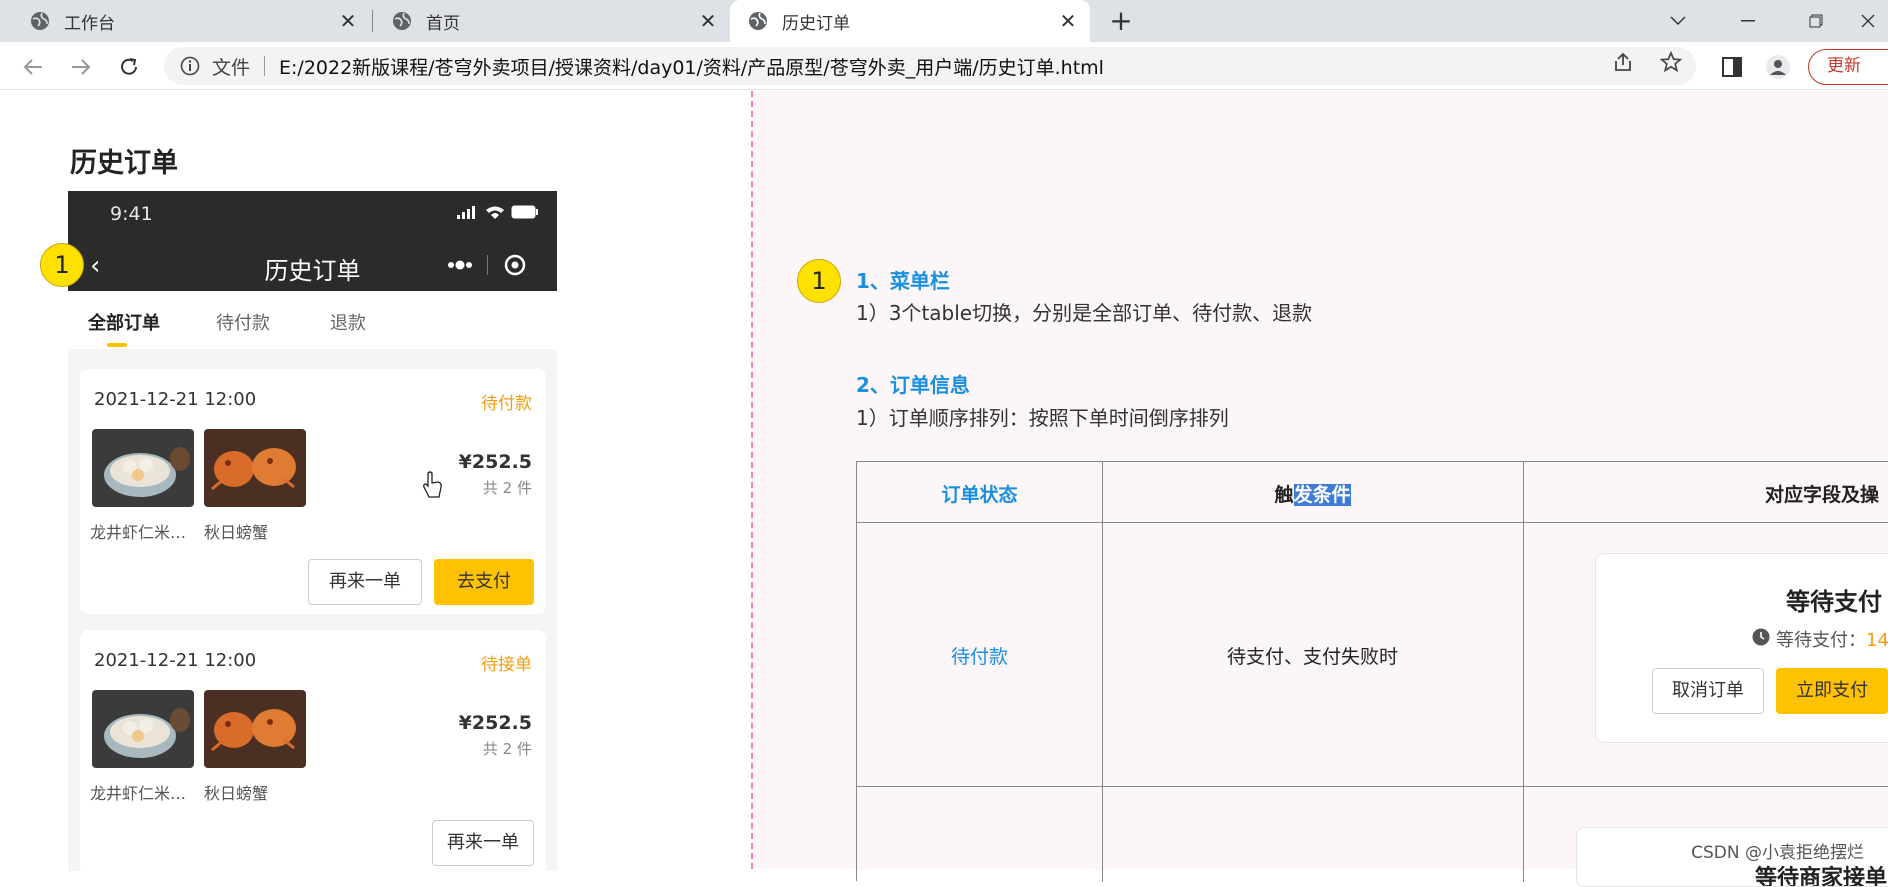 Image resolution: width=1888 pixels, height=887 pixels. What do you see at coordinates (495, 212) in the screenshot?
I see `wifi-icon` at bounding box center [495, 212].